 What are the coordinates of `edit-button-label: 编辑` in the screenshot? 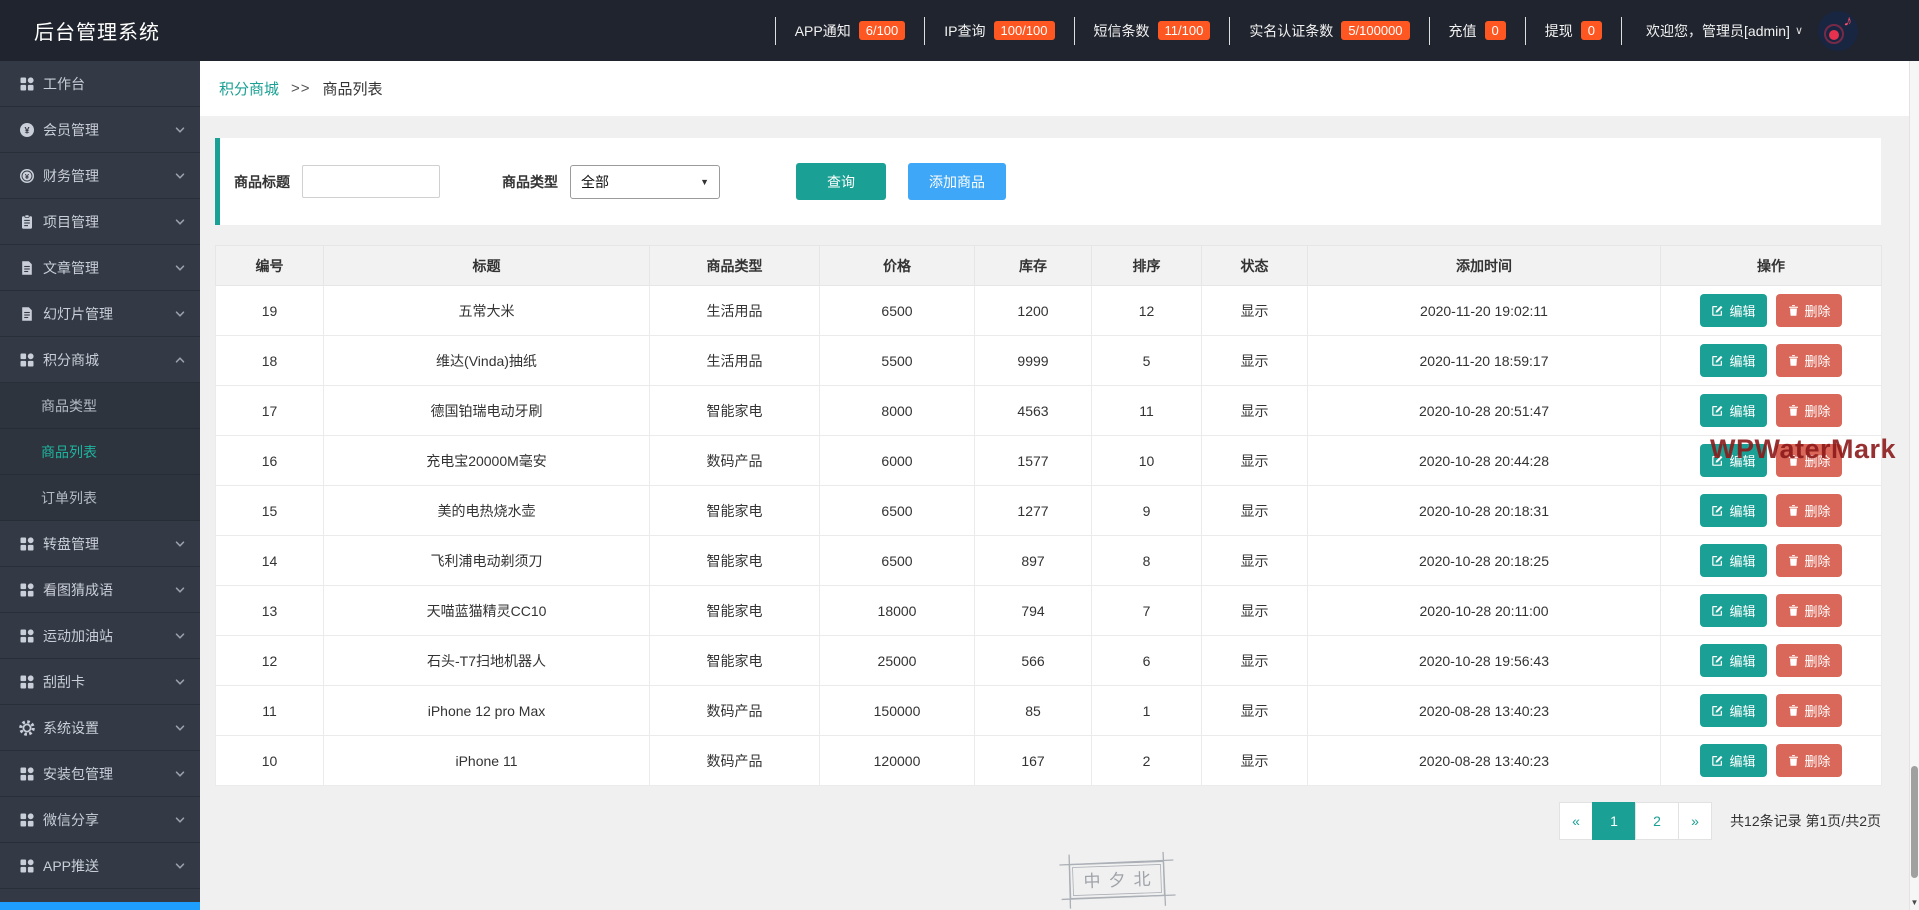 It's located at (1742, 761).